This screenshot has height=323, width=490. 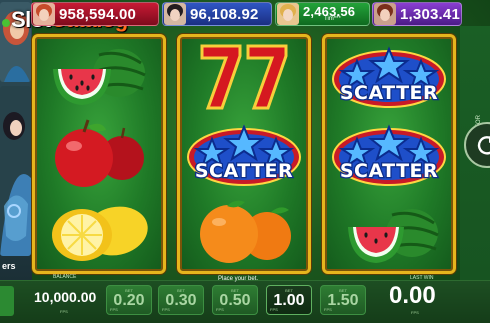 I want to click on last-win-currency: FPS, so click(x=415, y=312).